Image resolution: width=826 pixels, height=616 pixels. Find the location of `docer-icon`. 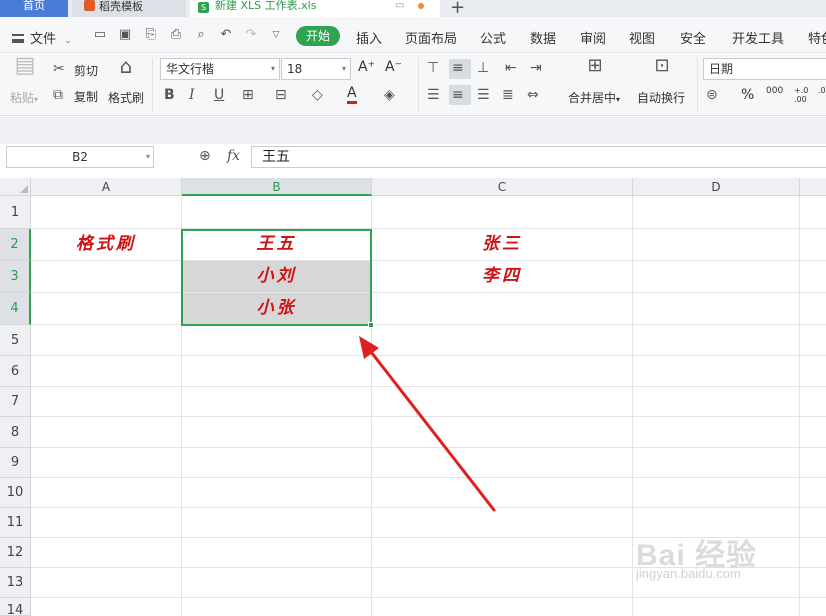

docer-icon is located at coordinates (89, 5).